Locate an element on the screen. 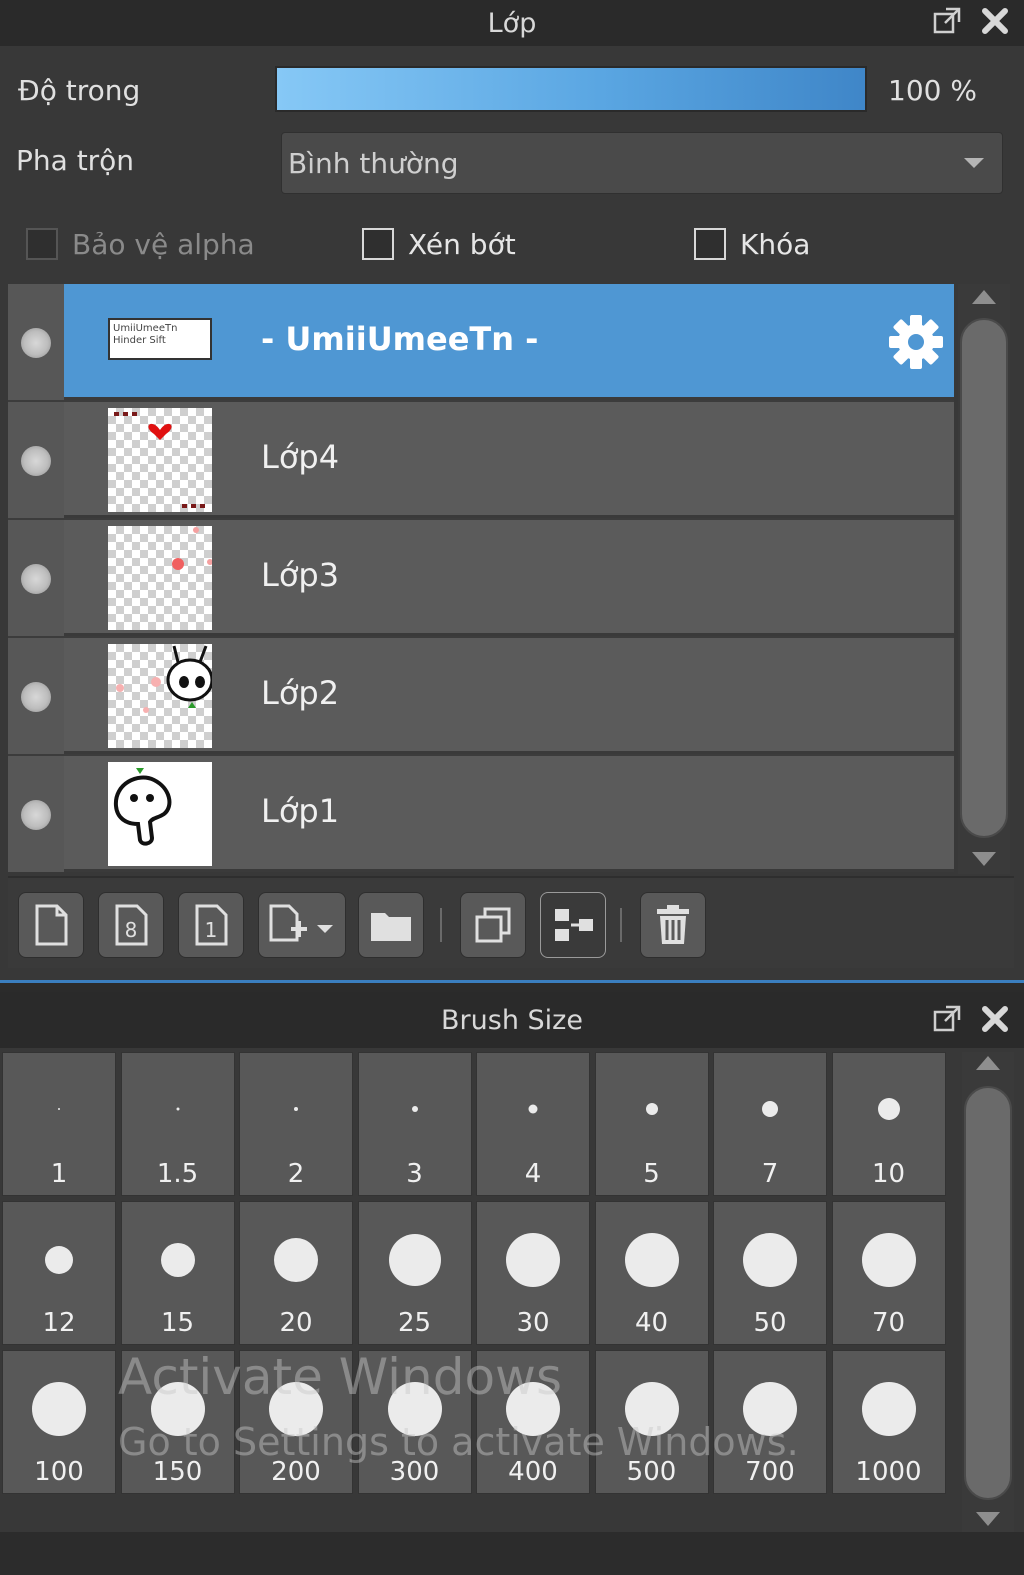 Image resolution: width=1024 pixels, height=1575 pixels. brush-size-cell: 1.5 is located at coordinates (177, 1124).